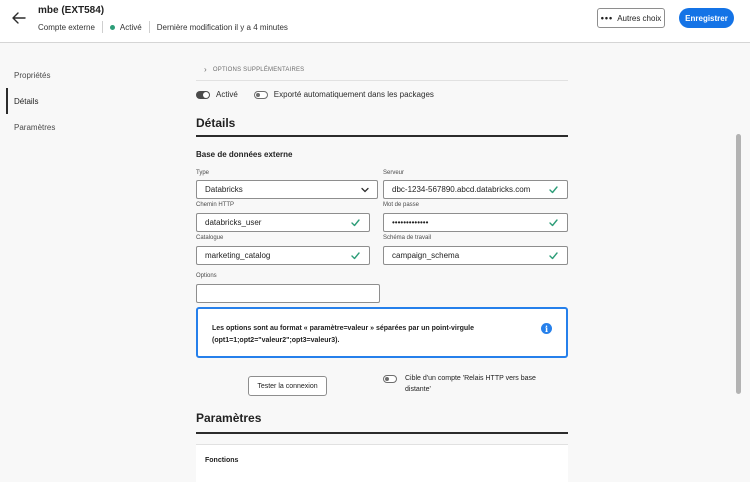 This screenshot has width=750, height=482. I want to click on scrollbar, so click(739, 263).